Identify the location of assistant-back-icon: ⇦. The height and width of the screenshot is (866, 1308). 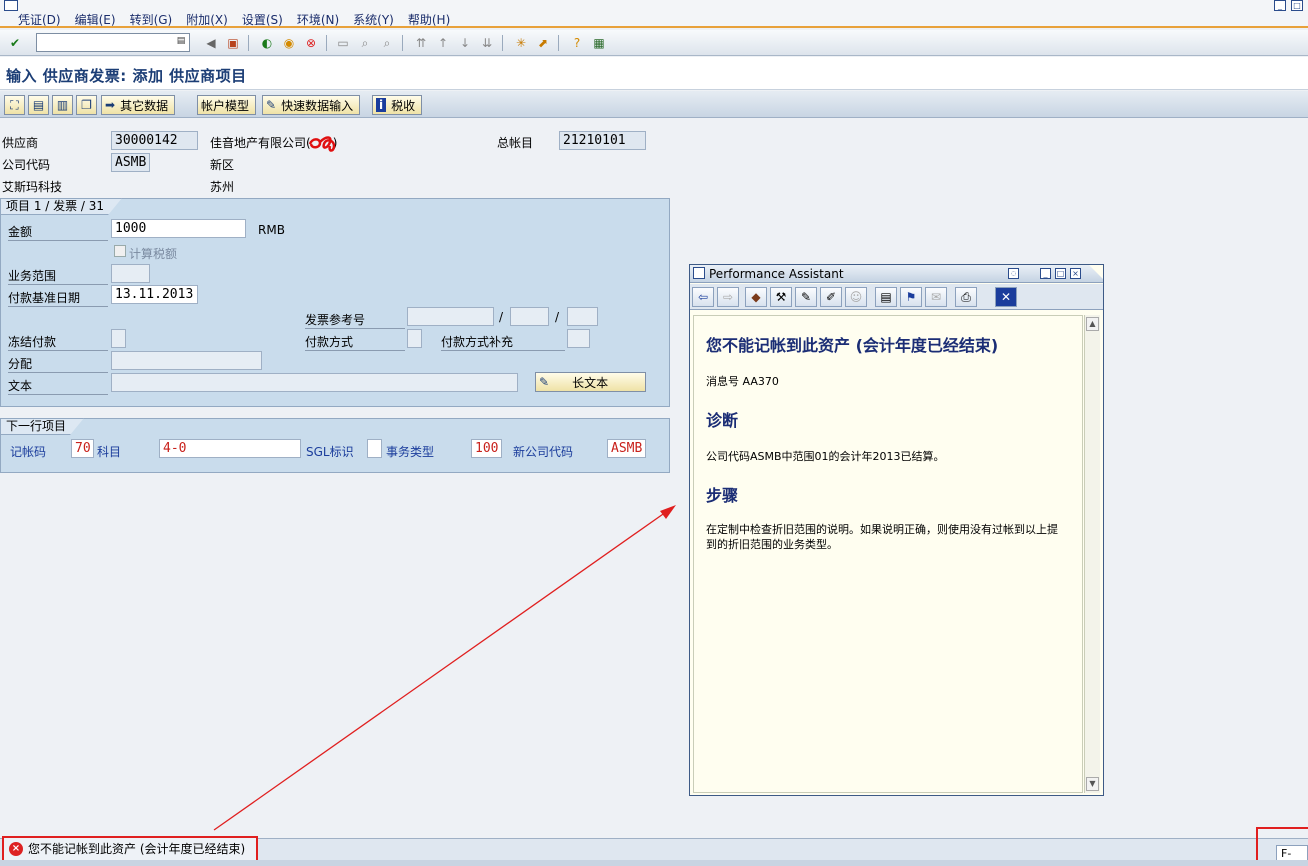
(703, 297).